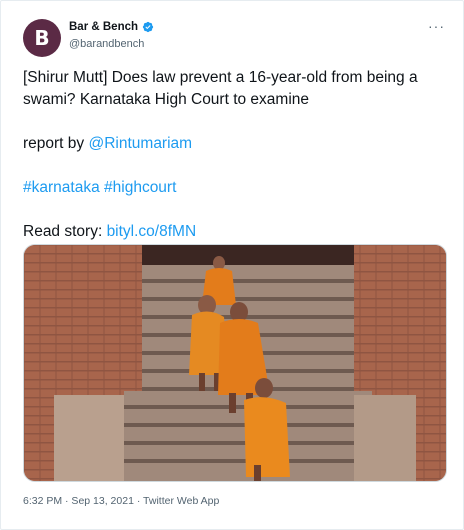 This screenshot has width=464, height=530. Describe the element at coordinates (436, 26) in the screenshot. I see `more-options-icon: ···` at that location.